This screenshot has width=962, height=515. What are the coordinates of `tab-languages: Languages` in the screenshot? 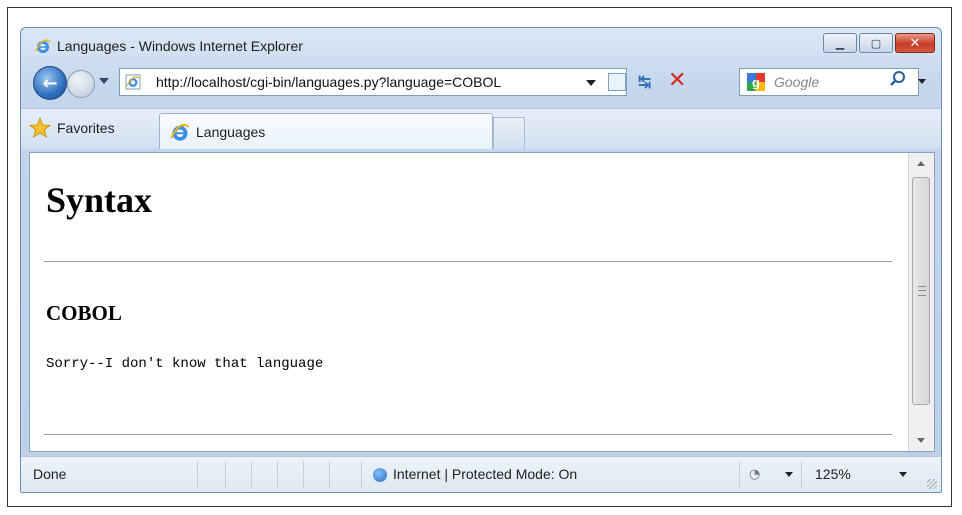 It's located at (326, 131).